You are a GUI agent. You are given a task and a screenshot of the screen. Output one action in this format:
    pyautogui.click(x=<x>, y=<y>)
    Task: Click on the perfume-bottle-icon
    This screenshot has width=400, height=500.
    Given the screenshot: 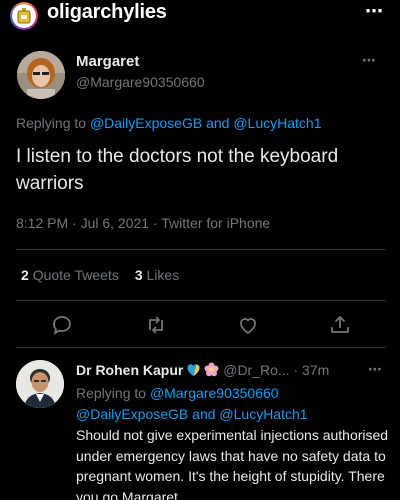 What is the action you would take?
    pyautogui.click(x=24, y=16)
    